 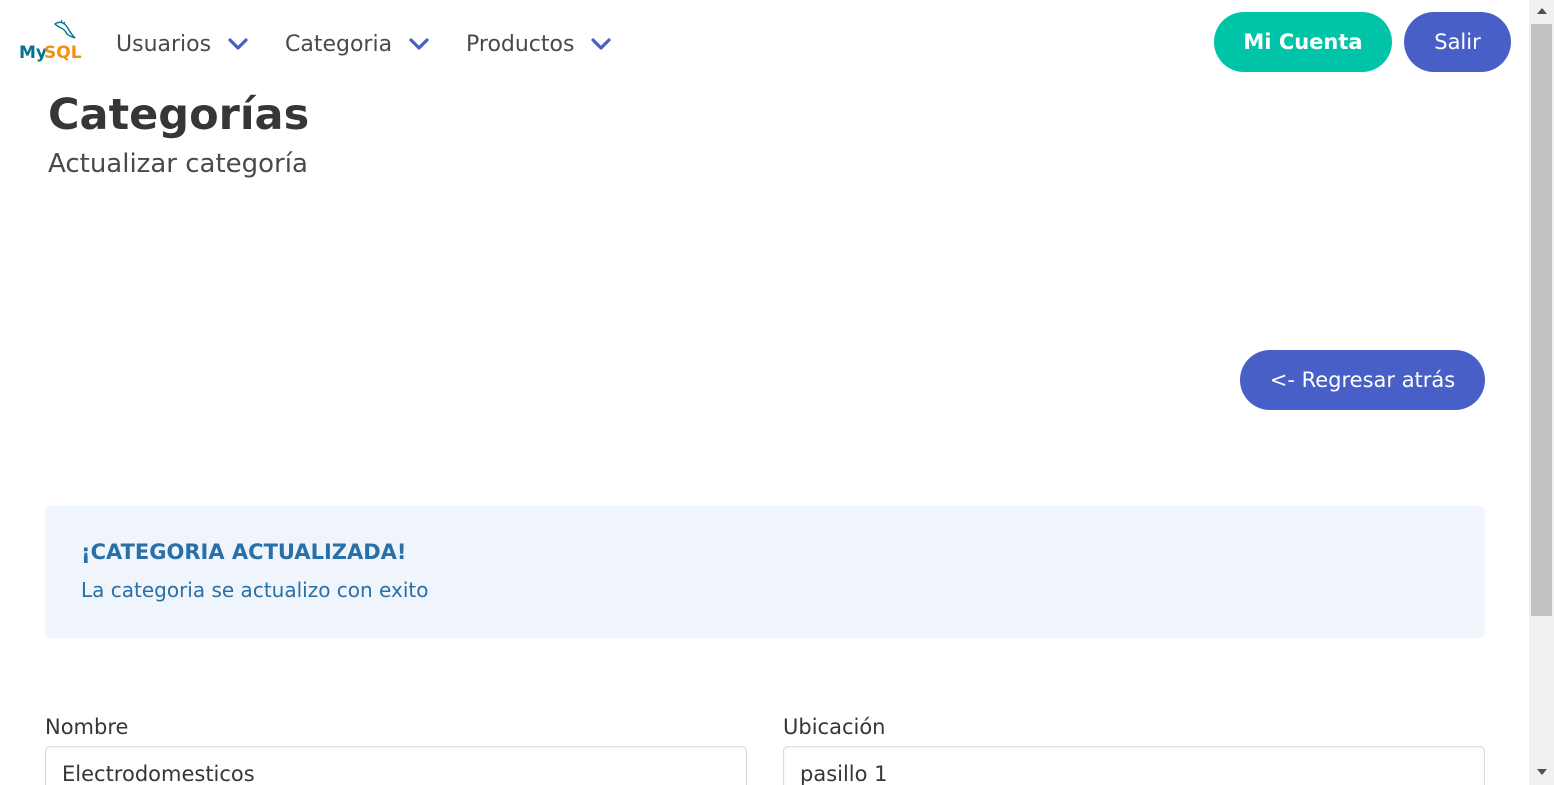 What do you see at coordinates (255, 590) in the screenshot?
I see `notification-message: La categoria se actualizo con exito` at bounding box center [255, 590].